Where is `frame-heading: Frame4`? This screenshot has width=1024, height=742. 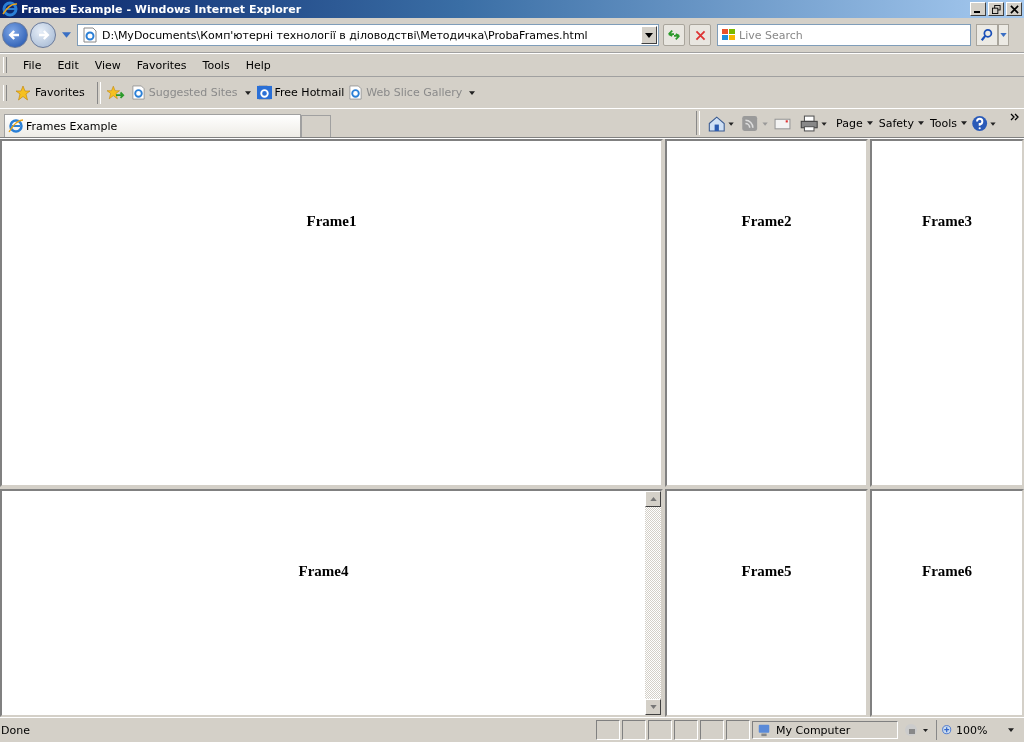
frame-heading: Frame4 is located at coordinates (323, 572).